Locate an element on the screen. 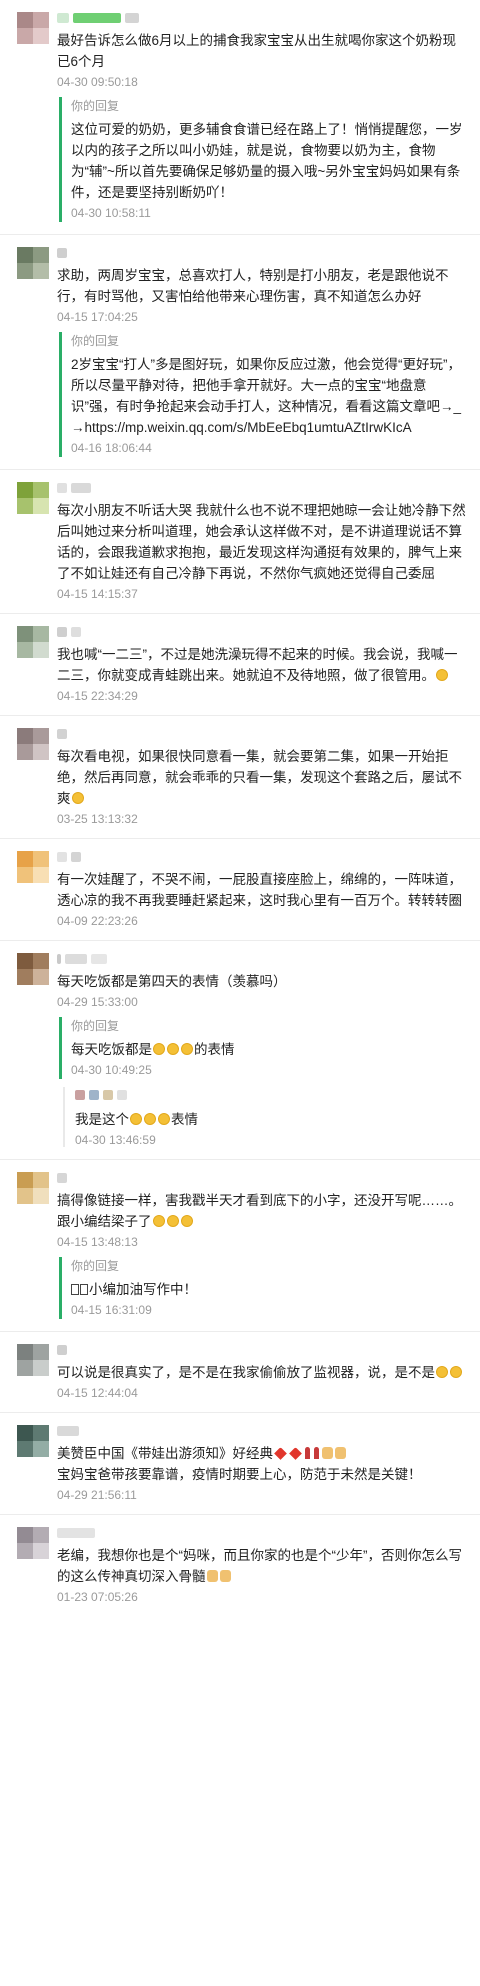 Image resolution: width=480 pixels, height=1986 pixels. author-reply: 你的回复 小编加油写作中！ 04-15 16:31:09 is located at coordinates (262, 1288).